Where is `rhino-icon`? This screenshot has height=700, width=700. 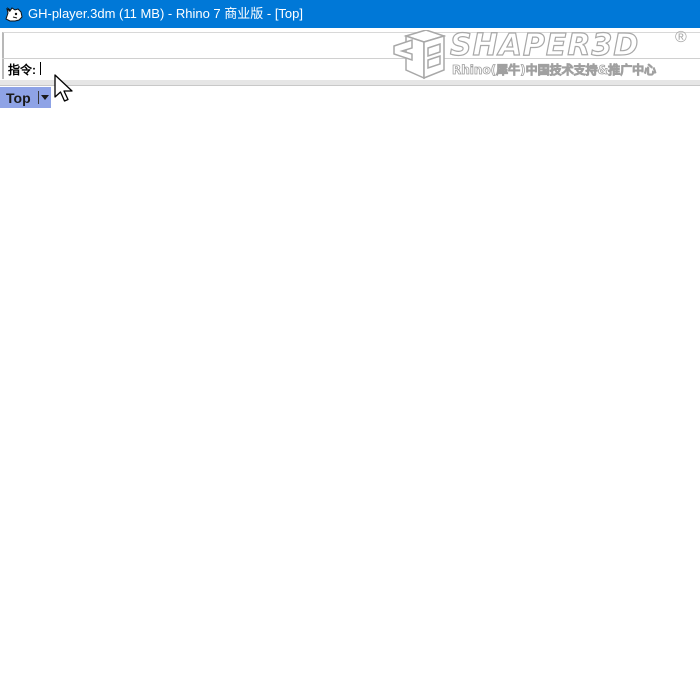
rhino-icon is located at coordinates (14, 14).